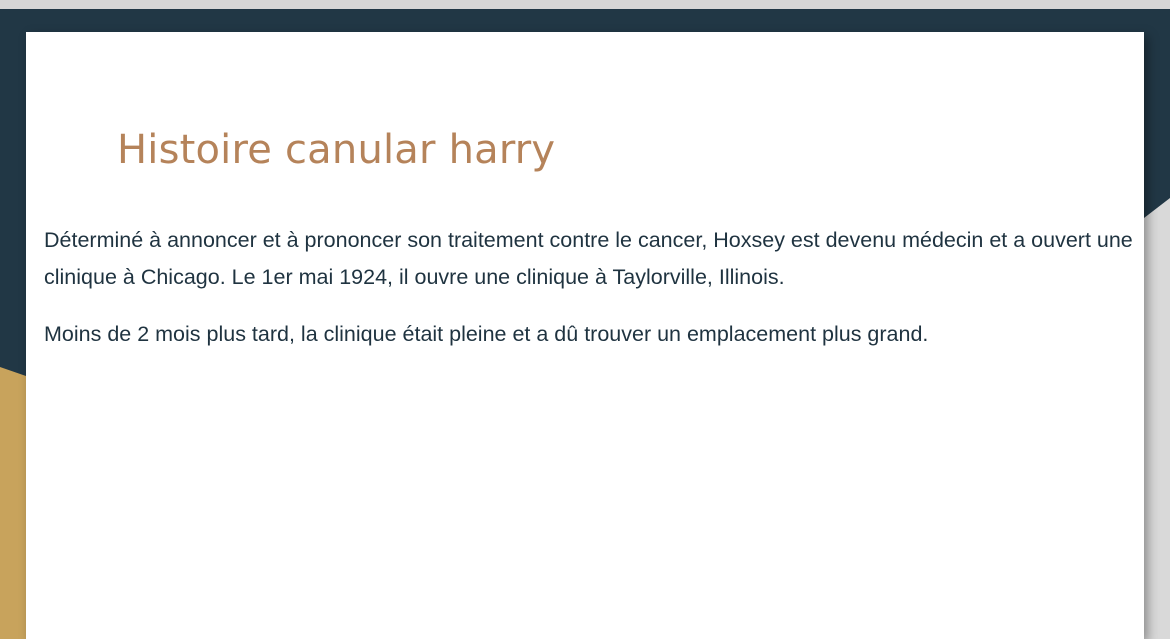  I want to click on gold-accent-shape, so click(13, 503).